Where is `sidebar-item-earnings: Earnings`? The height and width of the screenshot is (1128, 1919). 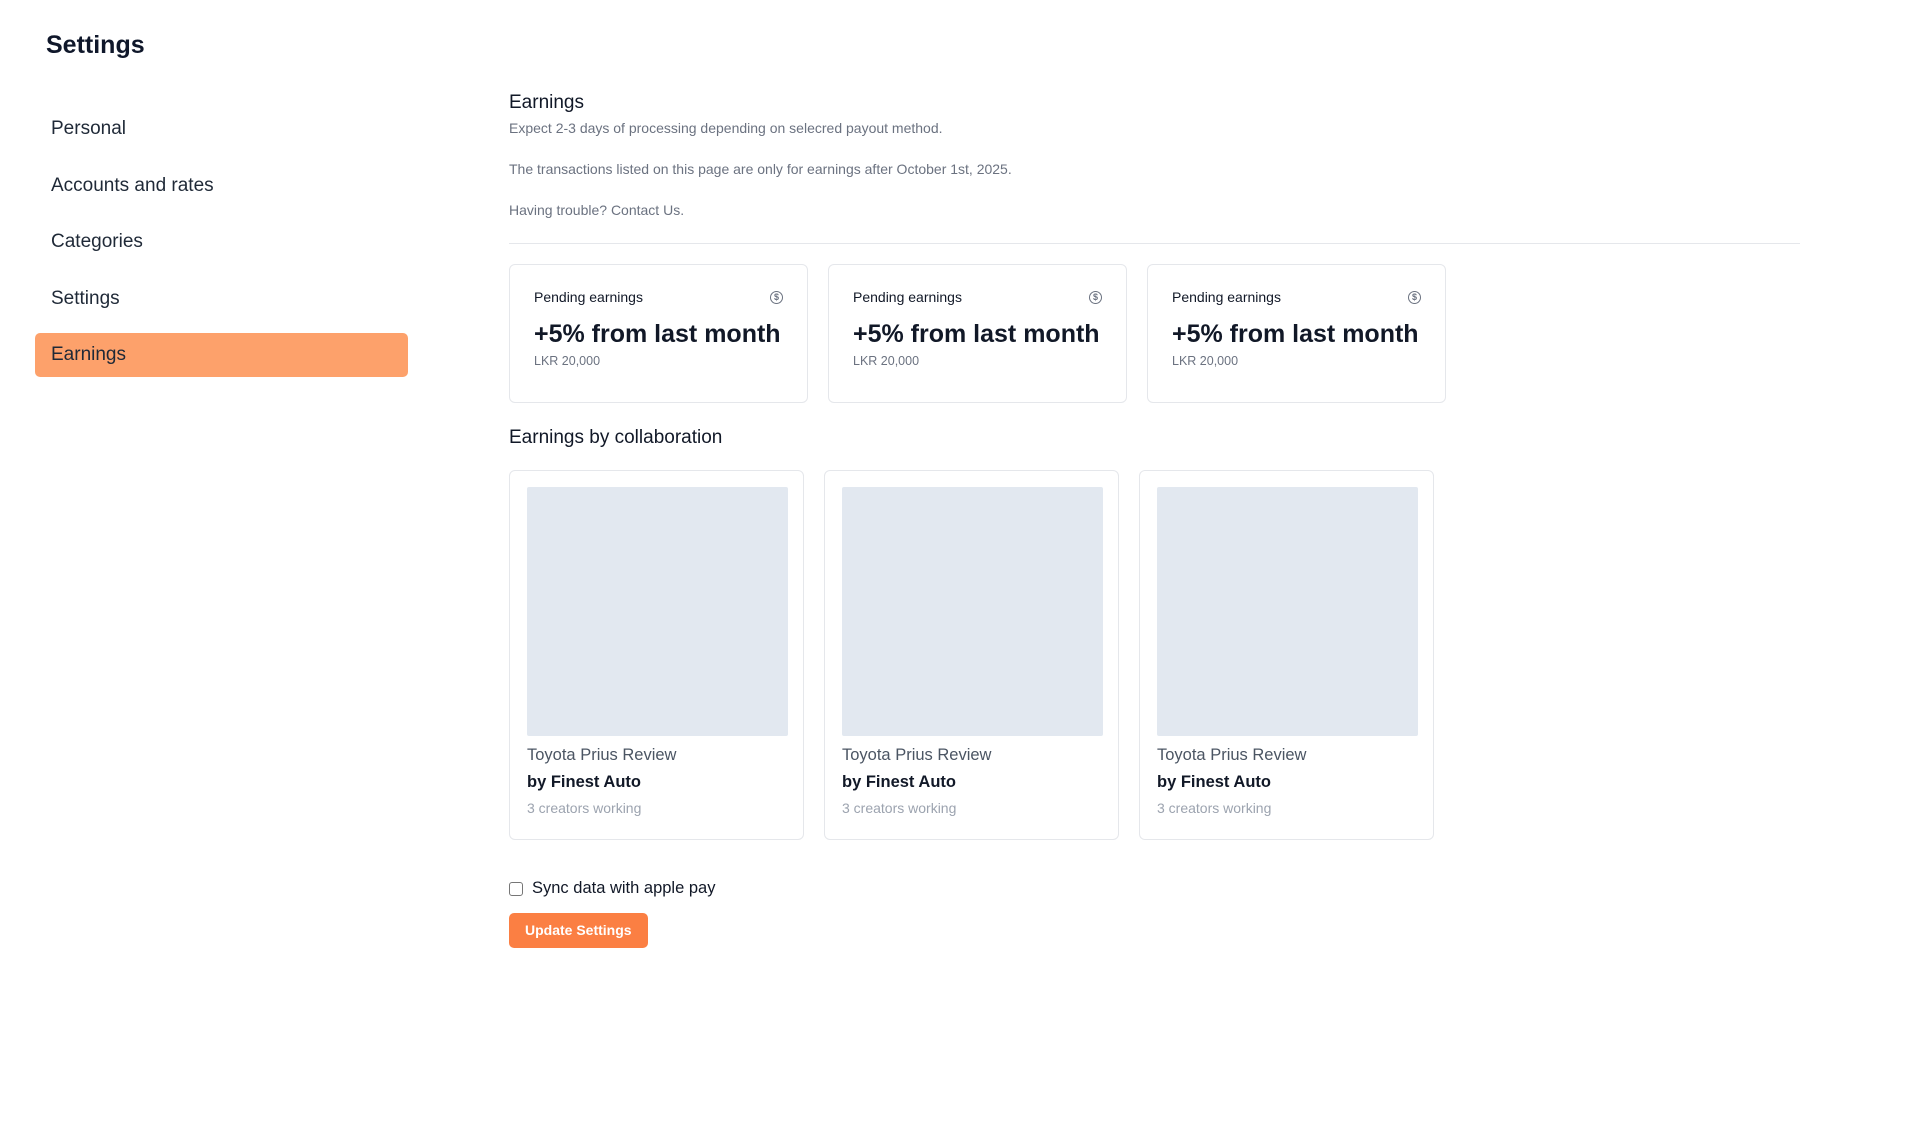
sidebar-item-earnings: Earnings is located at coordinates (221, 355).